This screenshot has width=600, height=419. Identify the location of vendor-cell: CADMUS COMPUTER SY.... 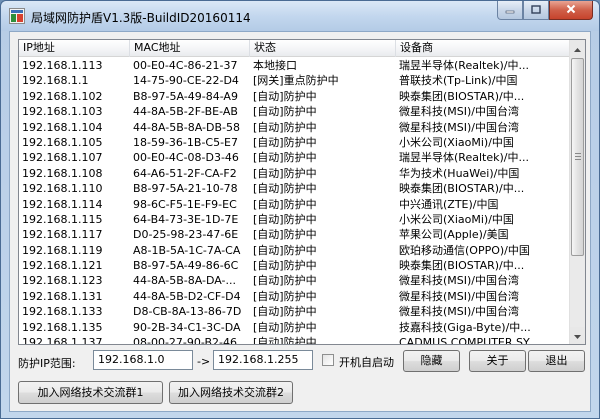
(468, 340).